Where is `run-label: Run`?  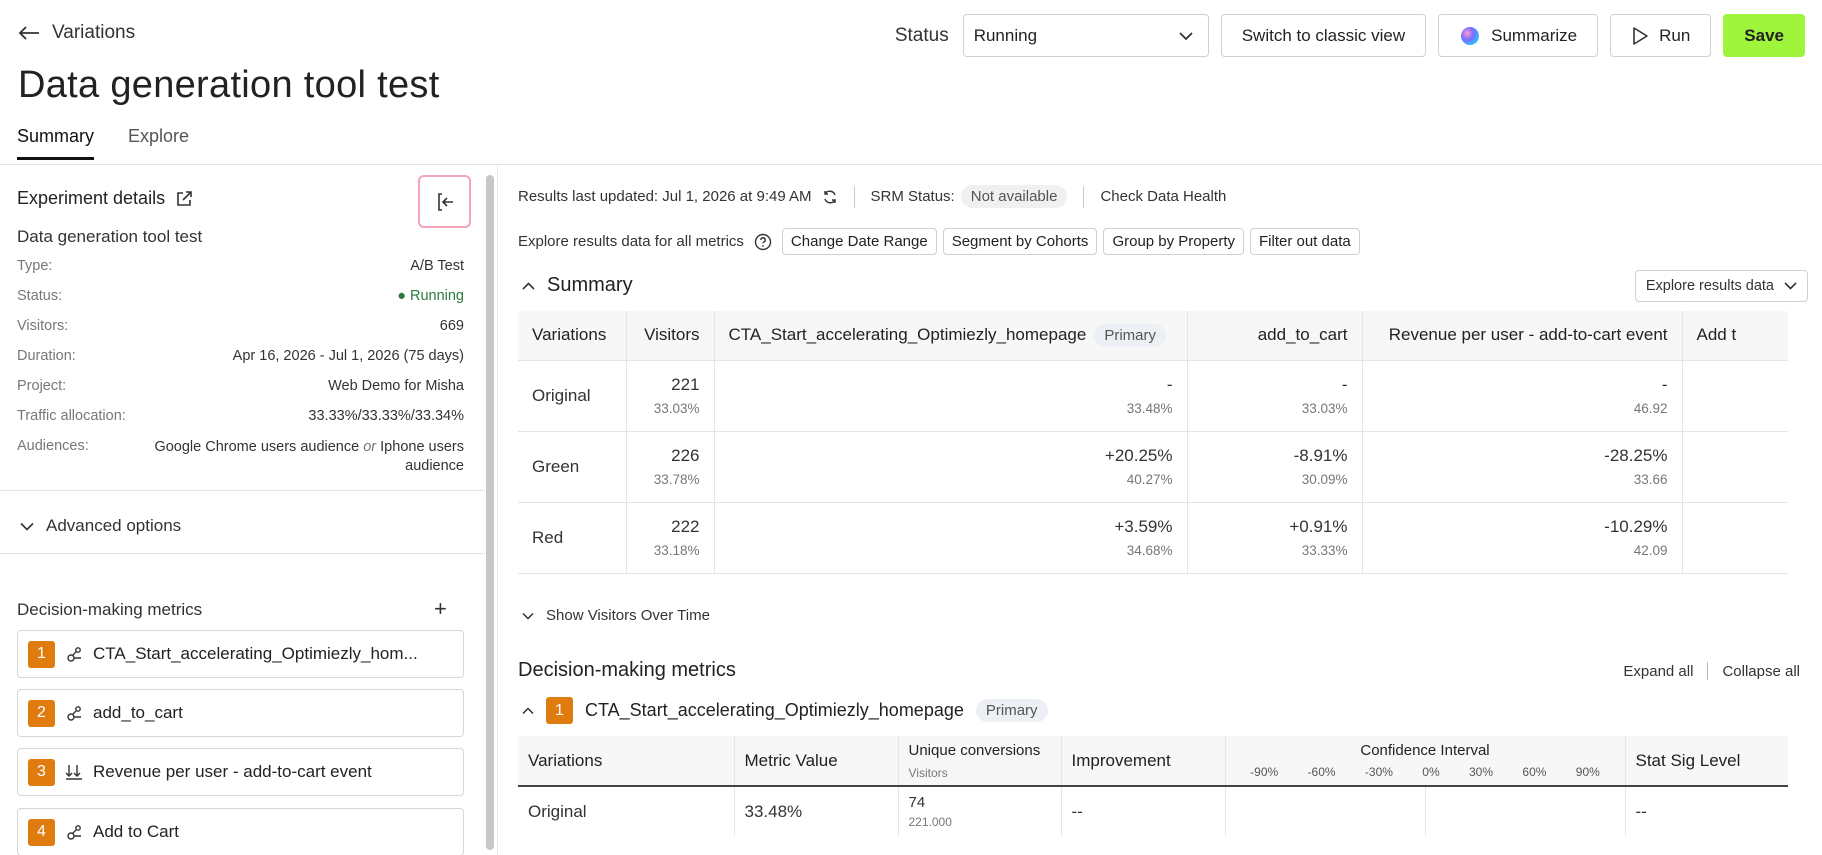 run-label: Run is located at coordinates (1675, 35).